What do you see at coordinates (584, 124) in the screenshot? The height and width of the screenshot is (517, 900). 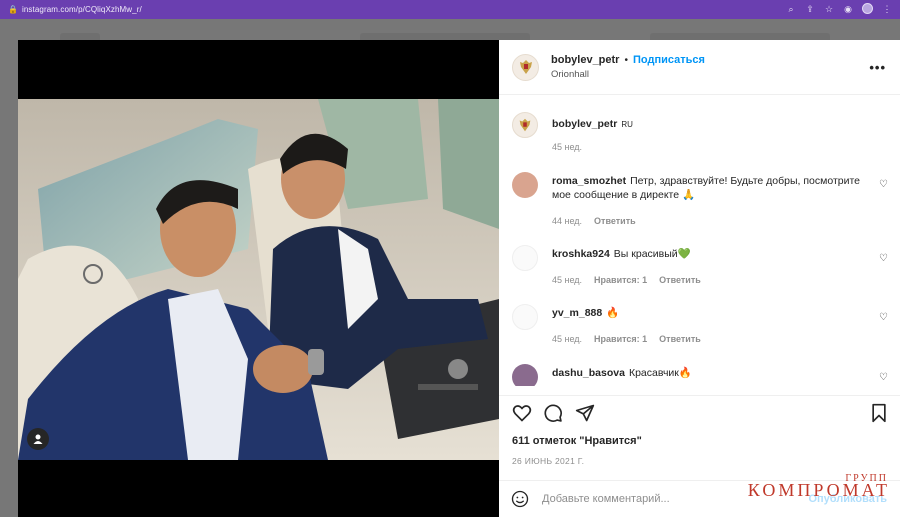 I see `caption-username: bobylev_petr` at bounding box center [584, 124].